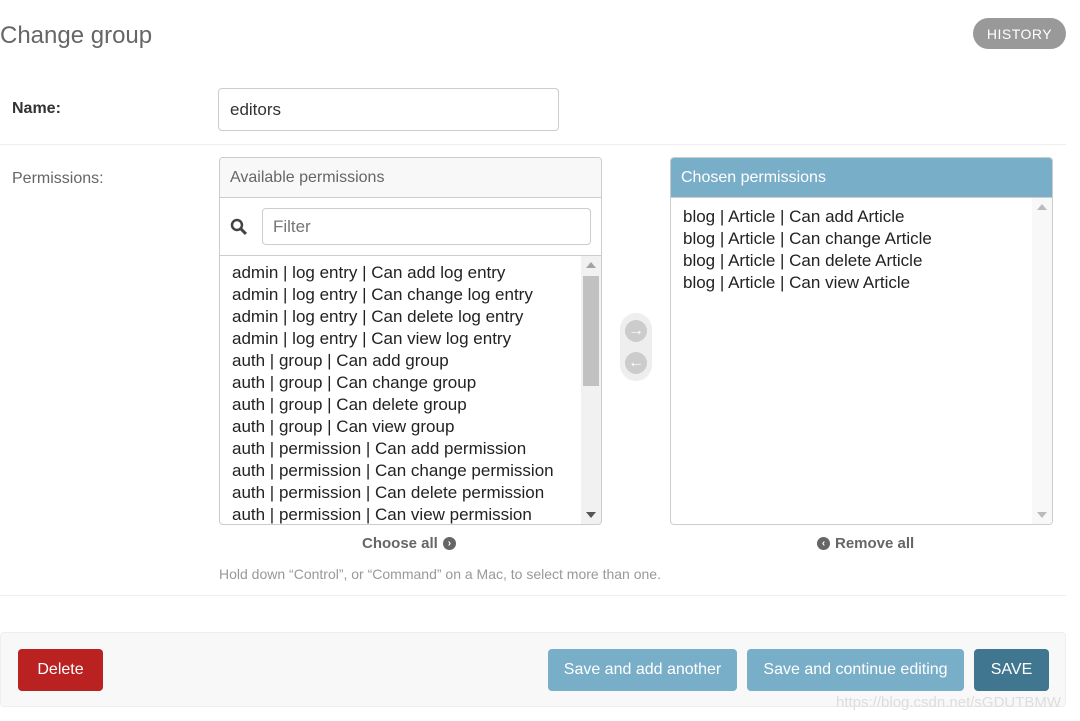 The height and width of the screenshot is (721, 1080). What do you see at coordinates (636, 331) in the screenshot?
I see `add-arrow-icon: →` at bounding box center [636, 331].